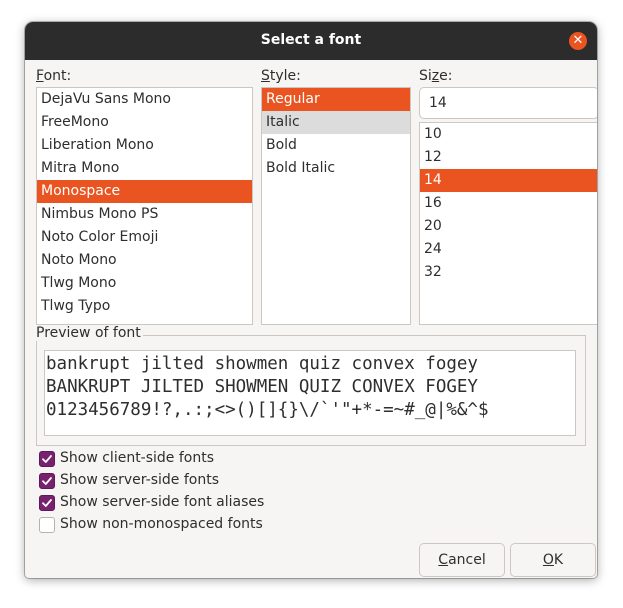 The height and width of the screenshot is (608, 623). I want to click on font-size-list: 10 12 14 16 20 24 32, so click(508, 223).